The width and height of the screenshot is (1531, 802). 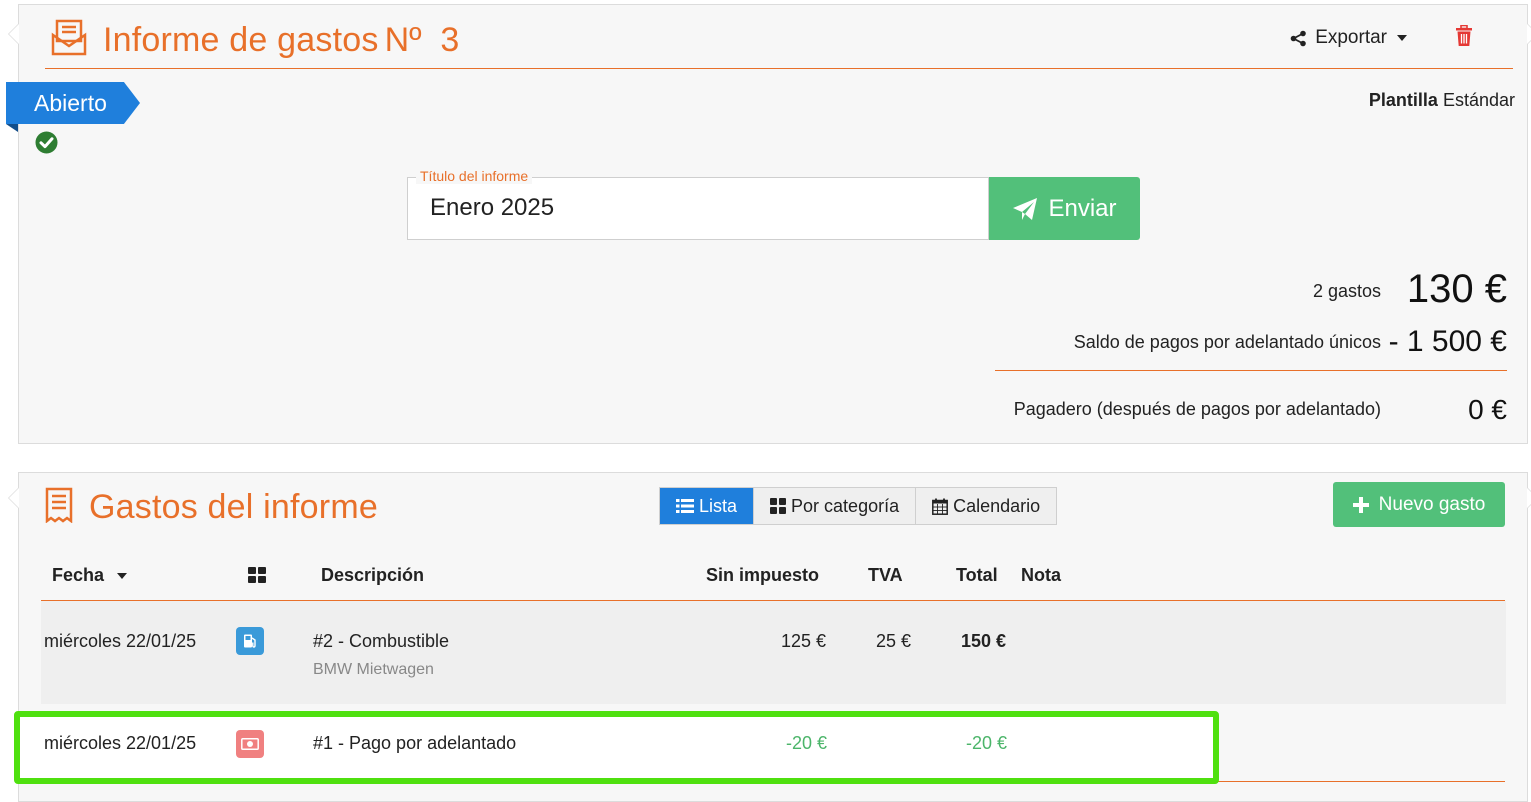 What do you see at coordinates (422, 40) in the screenshot?
I see `report-number: Nº 3` at bounding box center [422, 40].